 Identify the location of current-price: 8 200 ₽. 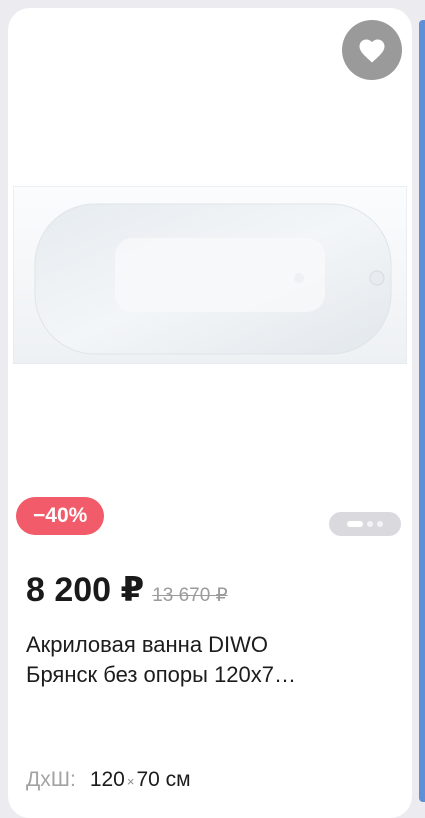
(85, 590).